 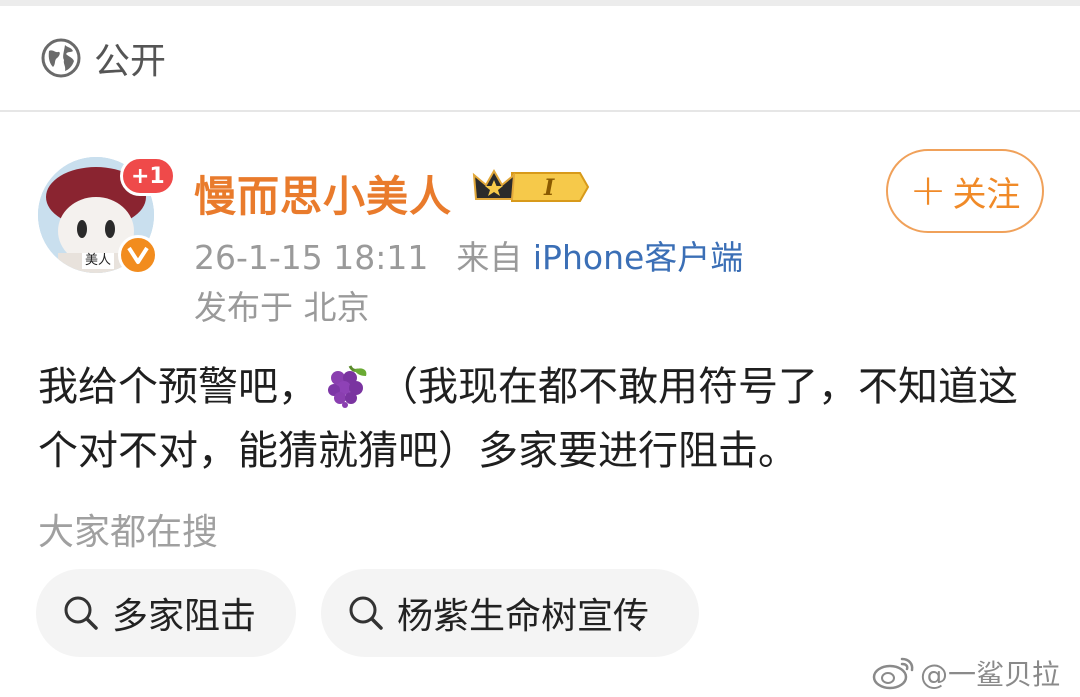 I want to click on post-meta: 26-1-15 18:11 来自 iPhone客户端, so click(x=468, y=255).